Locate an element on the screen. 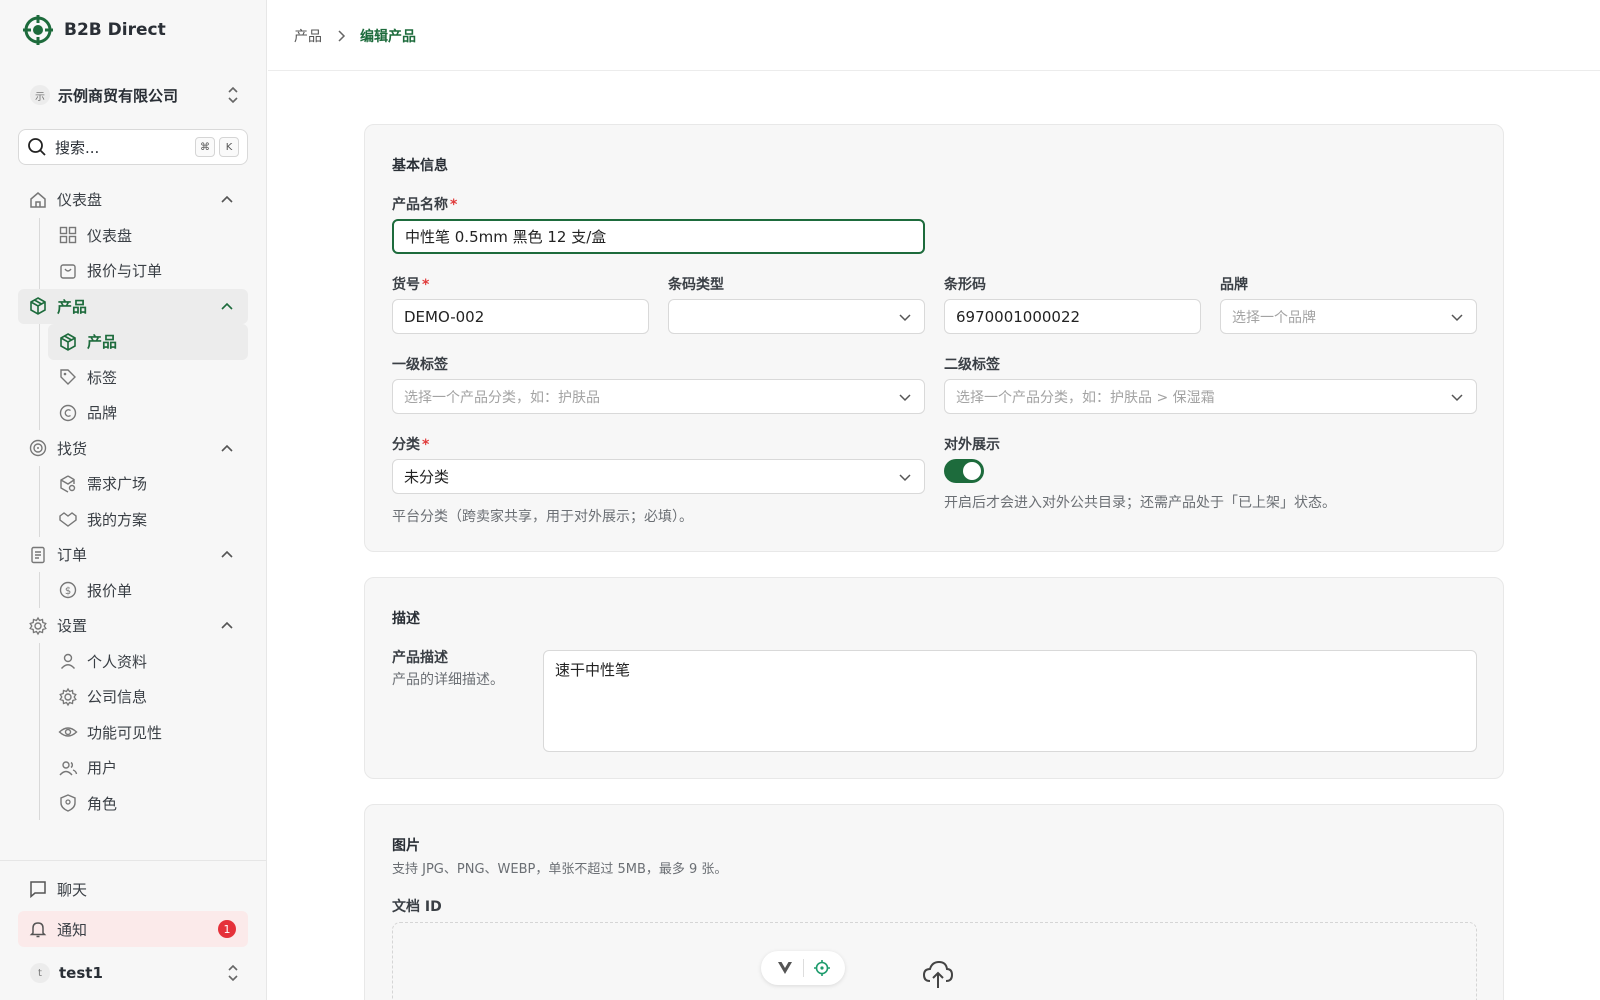 This screenshot has height=1000, width=1600. select-placeholder: 选择一个品牌 is located at coordinates (1274, 317).